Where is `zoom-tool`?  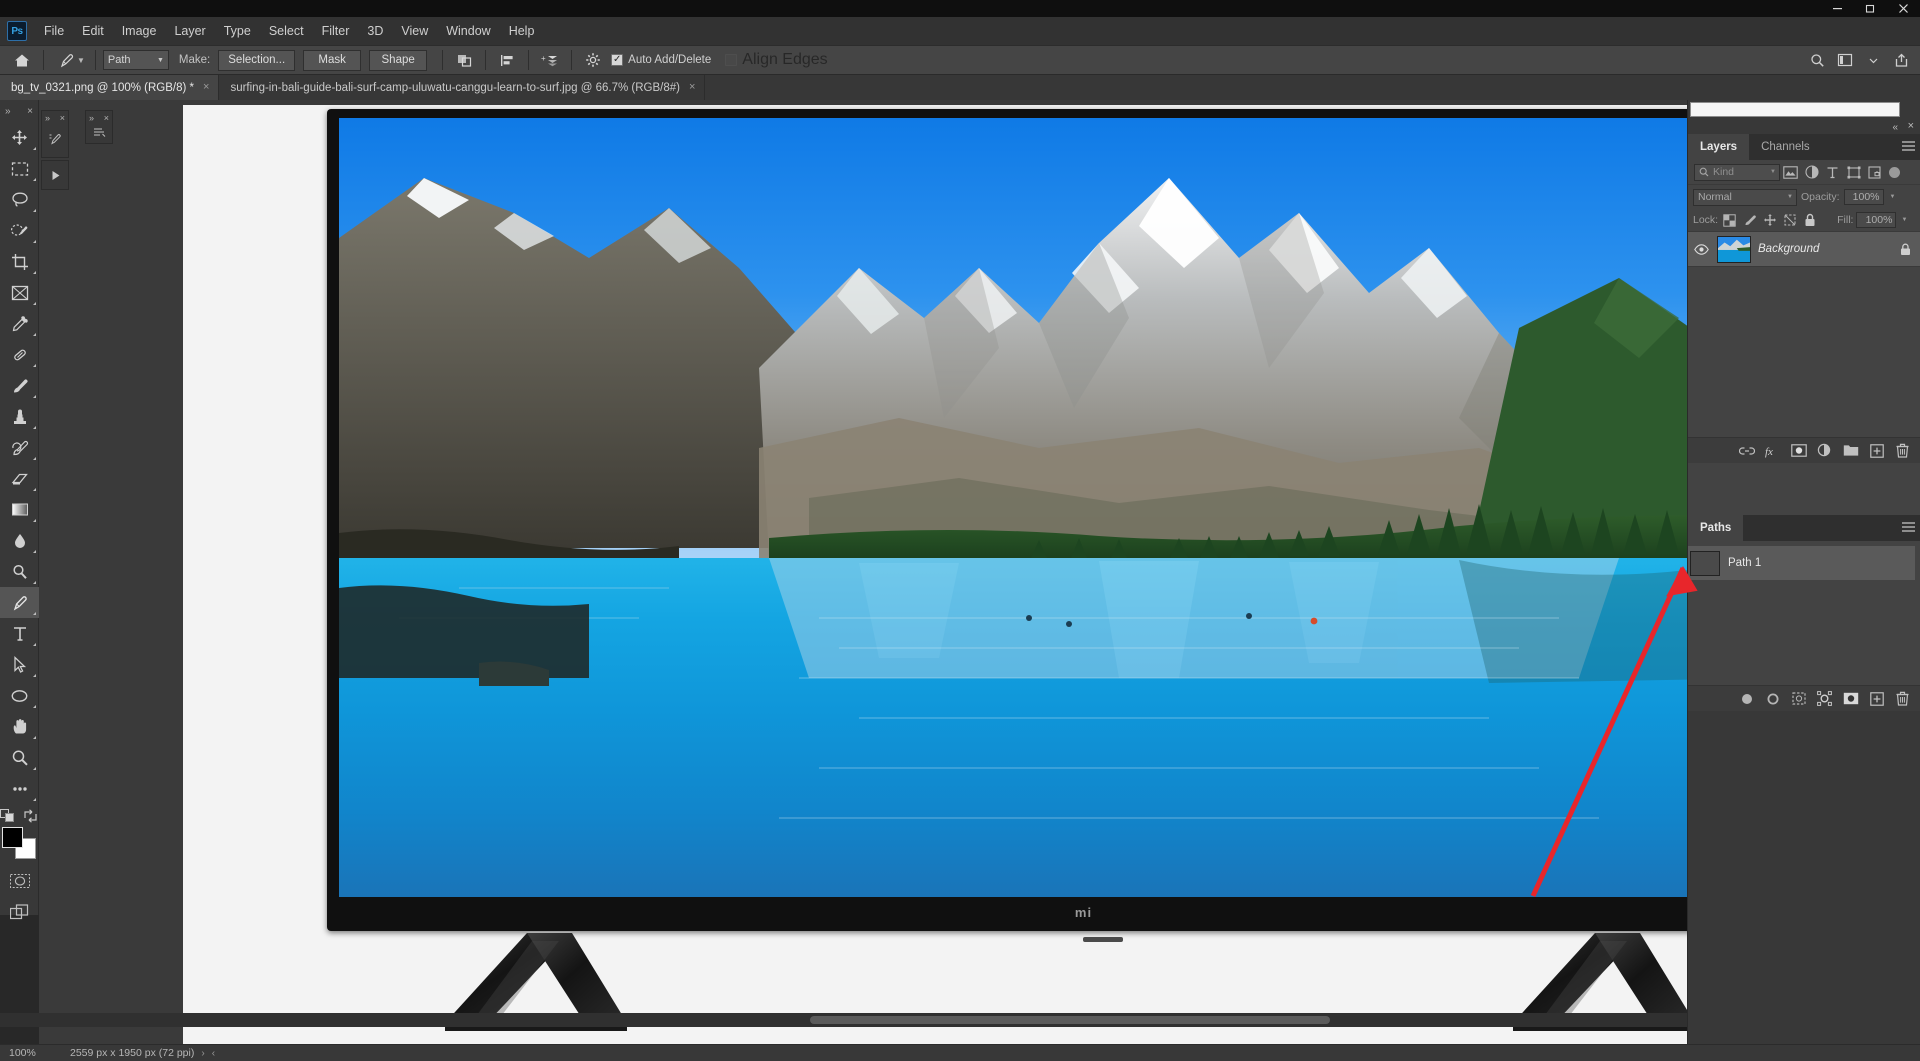 zoom-tool is located at coordinates (19, 757).